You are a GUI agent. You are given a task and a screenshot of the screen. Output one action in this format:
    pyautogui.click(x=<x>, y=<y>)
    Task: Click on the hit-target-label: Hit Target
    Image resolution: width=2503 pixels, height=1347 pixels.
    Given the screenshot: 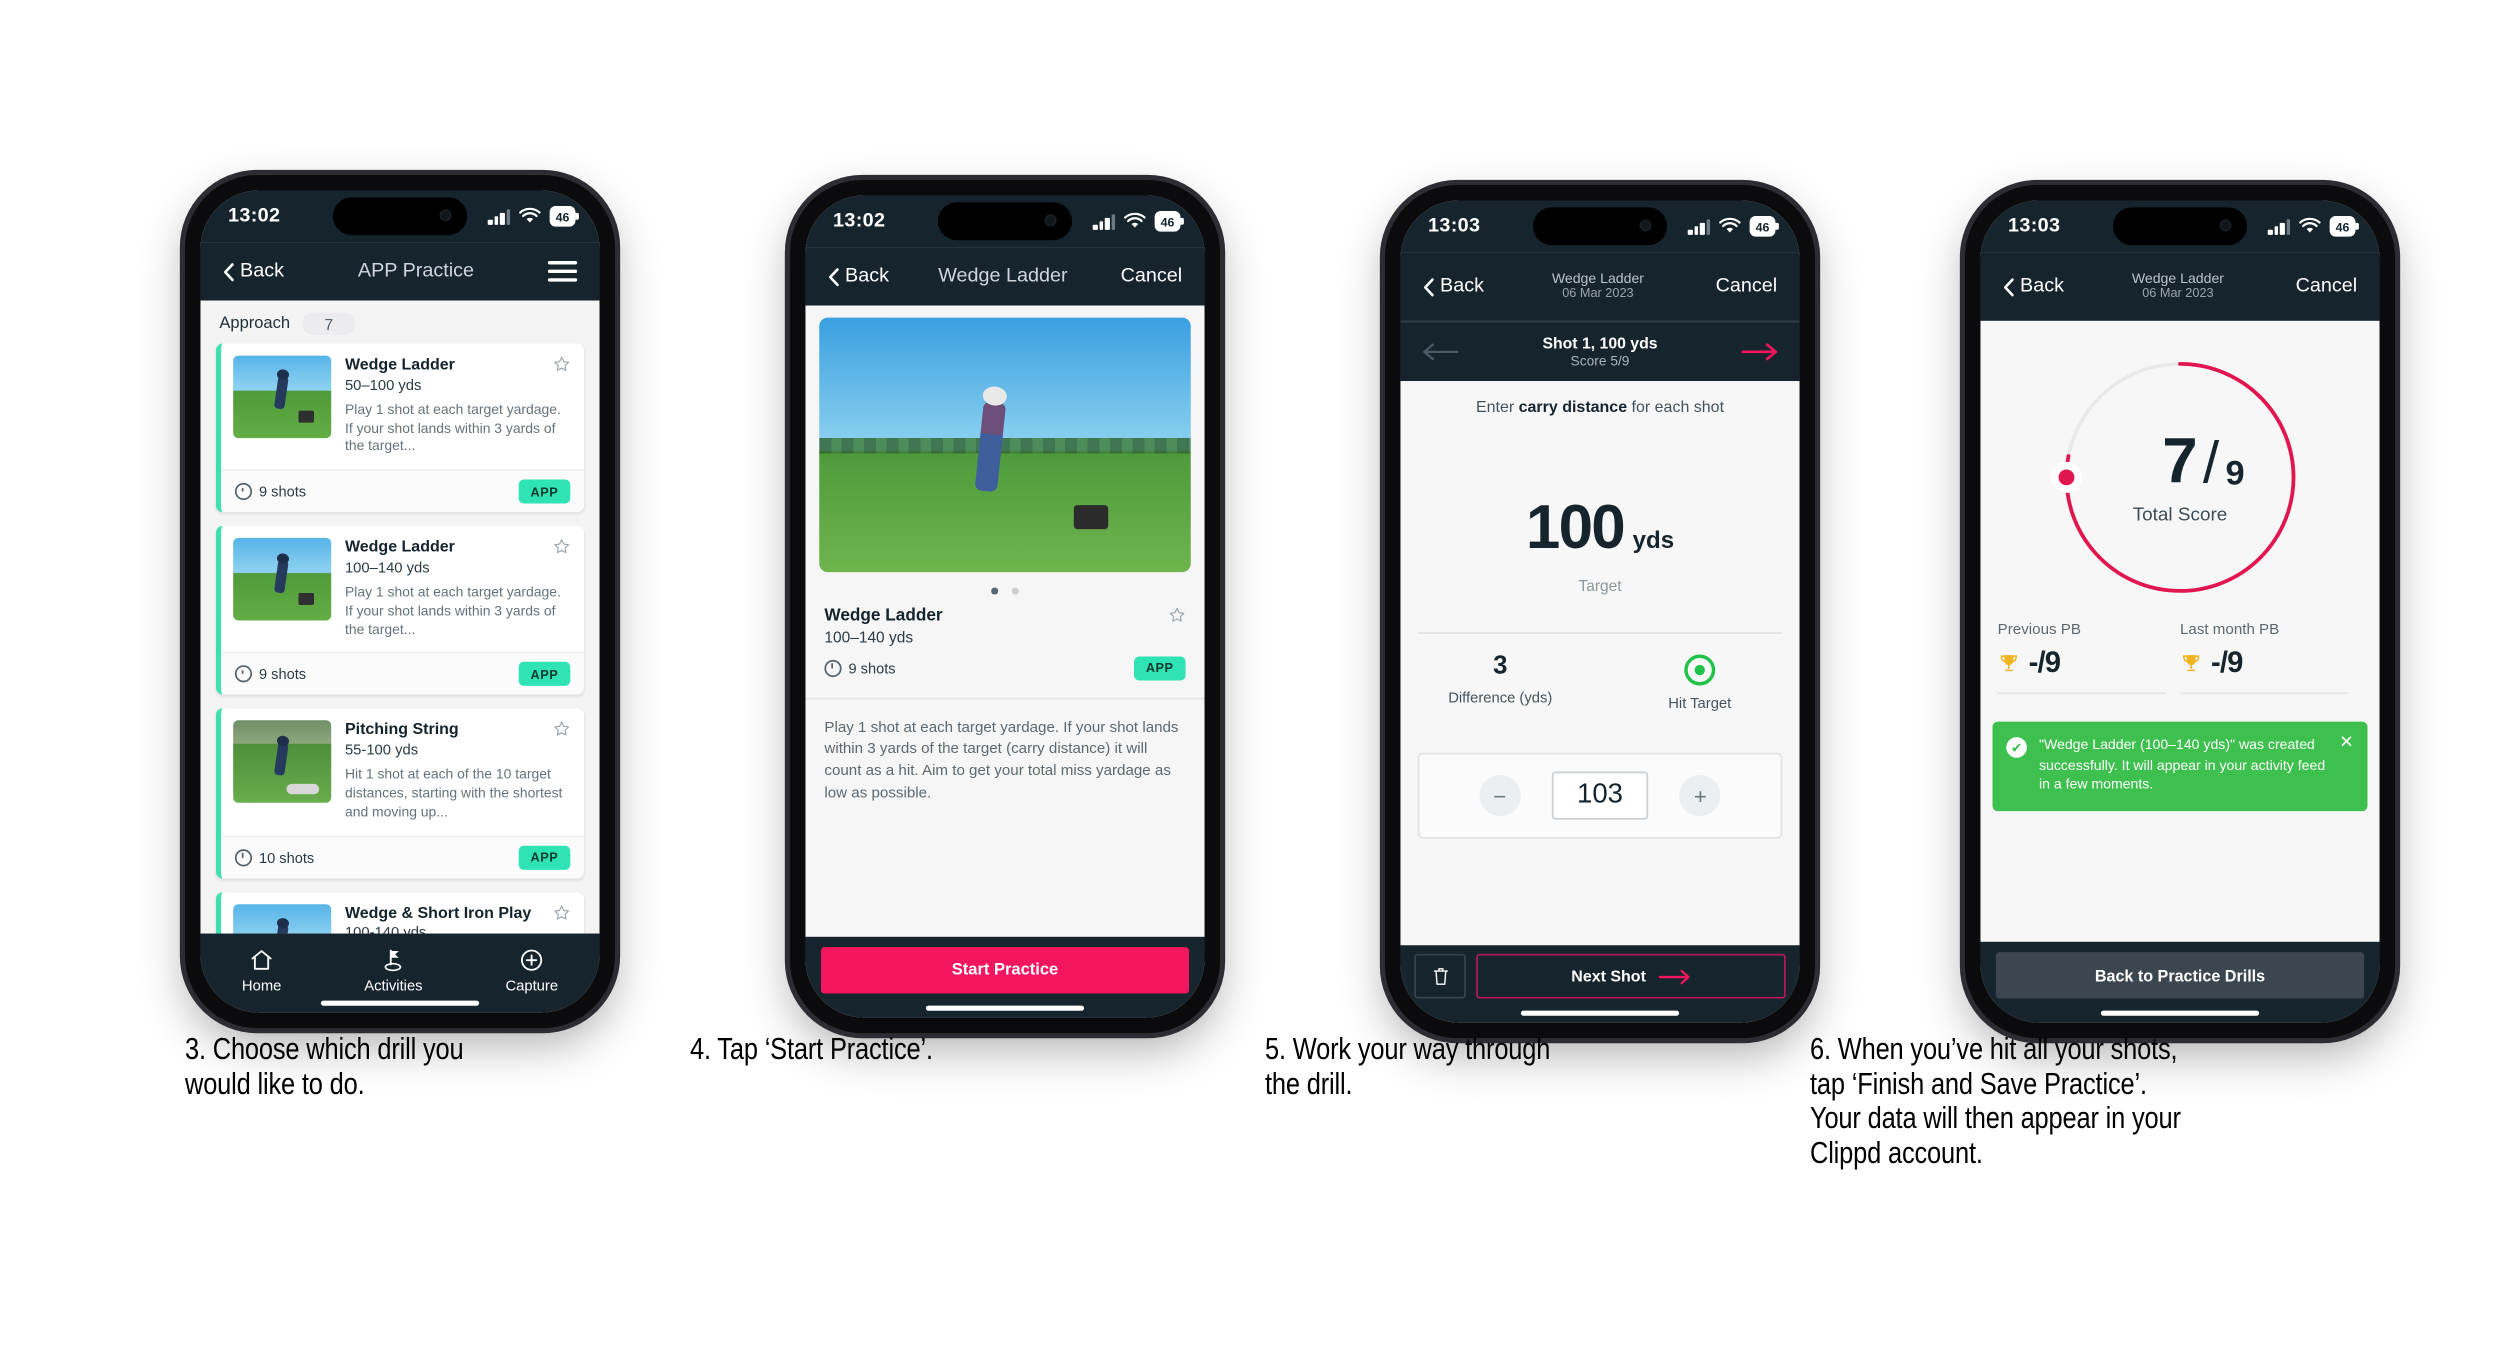 What is the action you would take?
    pyautogui.click(x=1700, y=703)
    